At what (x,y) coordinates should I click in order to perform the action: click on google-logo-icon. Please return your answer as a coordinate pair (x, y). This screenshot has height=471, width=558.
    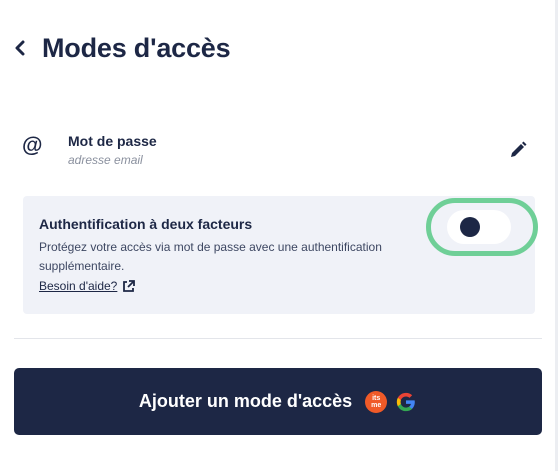
    Looking at the image, I should click on (405, 401).